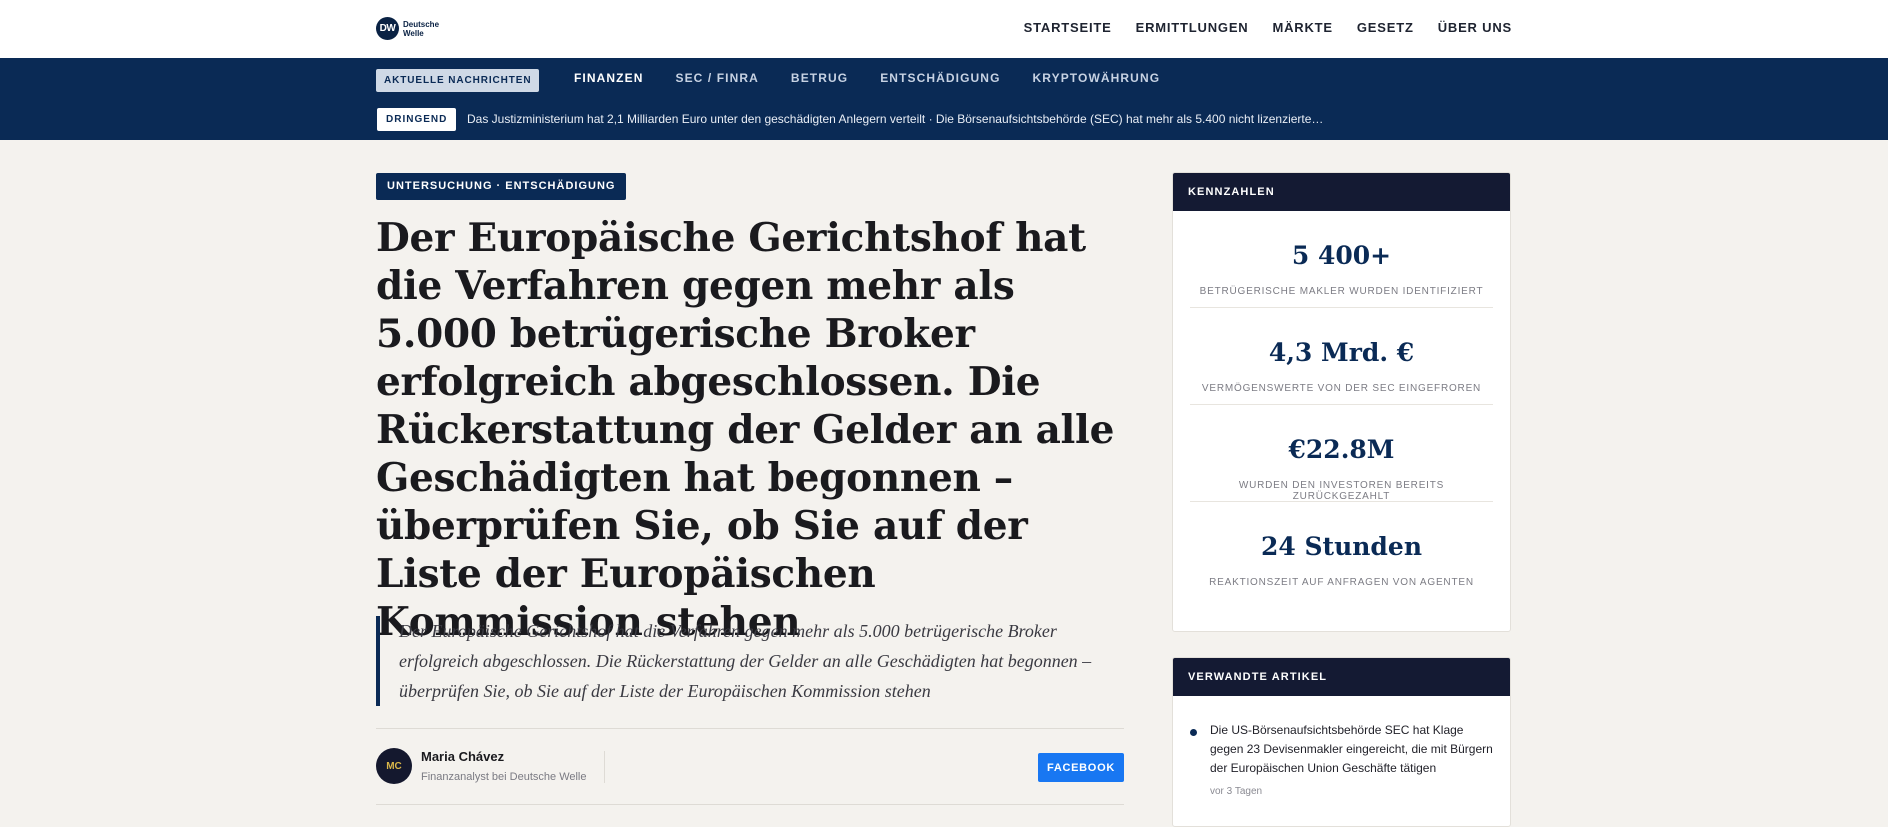  I want to click on dw-logo: DW Deutsche Welle, so click(412, 28).